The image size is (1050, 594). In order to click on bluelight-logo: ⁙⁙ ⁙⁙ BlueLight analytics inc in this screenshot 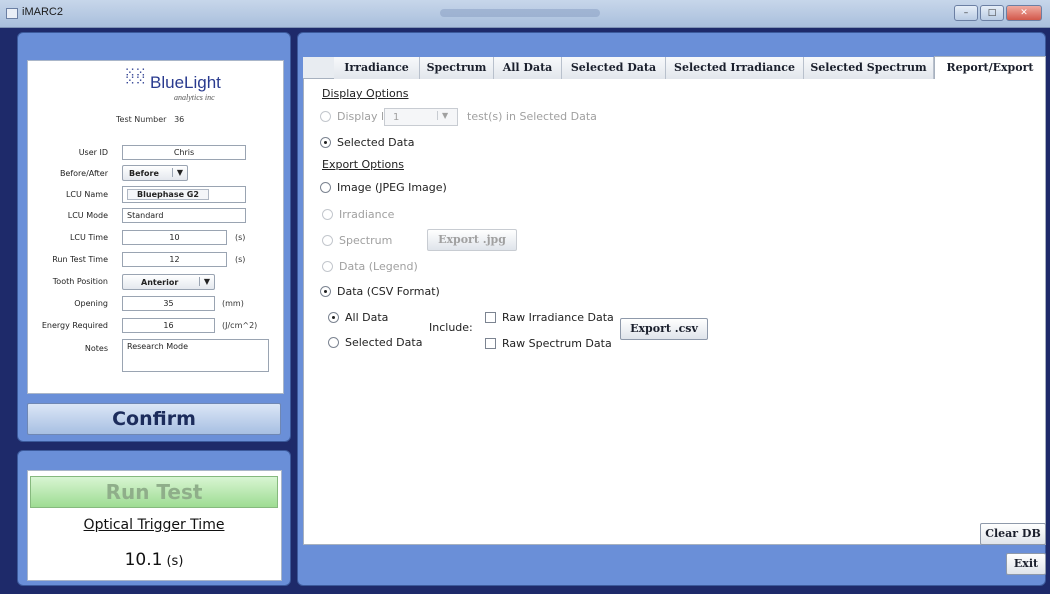, I will do `click(184, 86)`.